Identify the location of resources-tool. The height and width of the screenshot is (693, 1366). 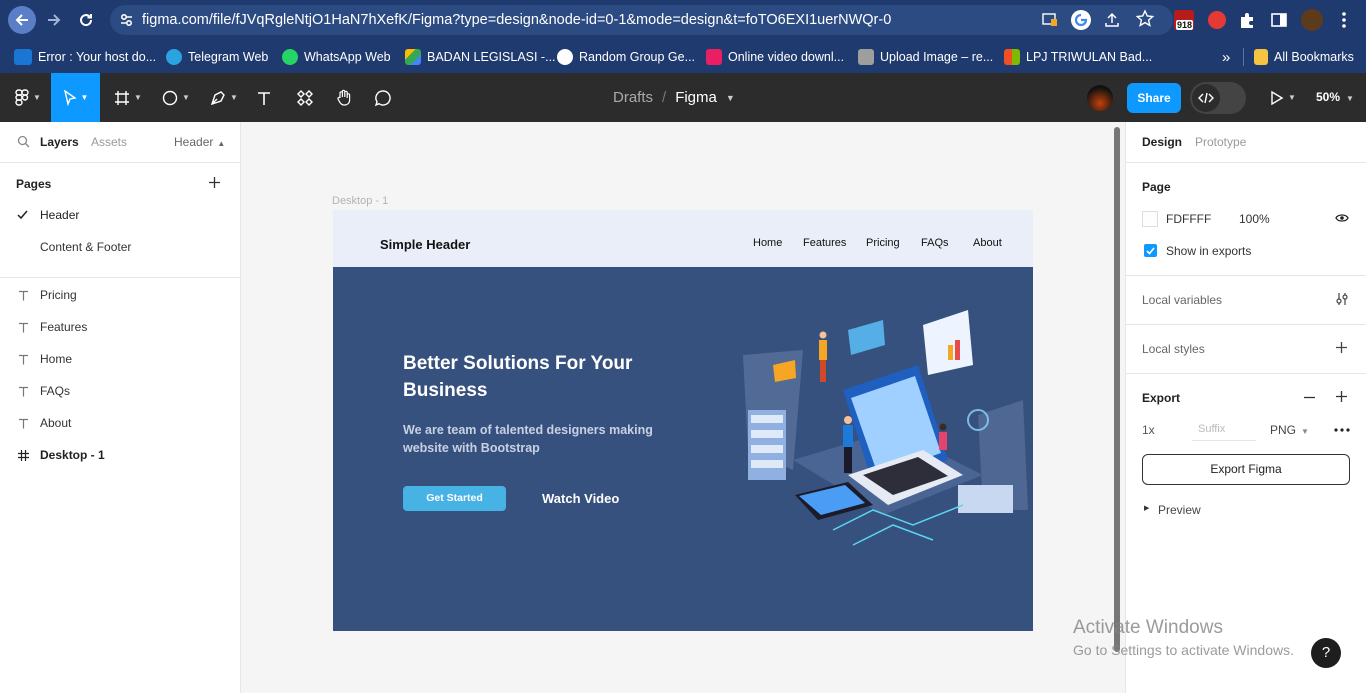
(305, 97).